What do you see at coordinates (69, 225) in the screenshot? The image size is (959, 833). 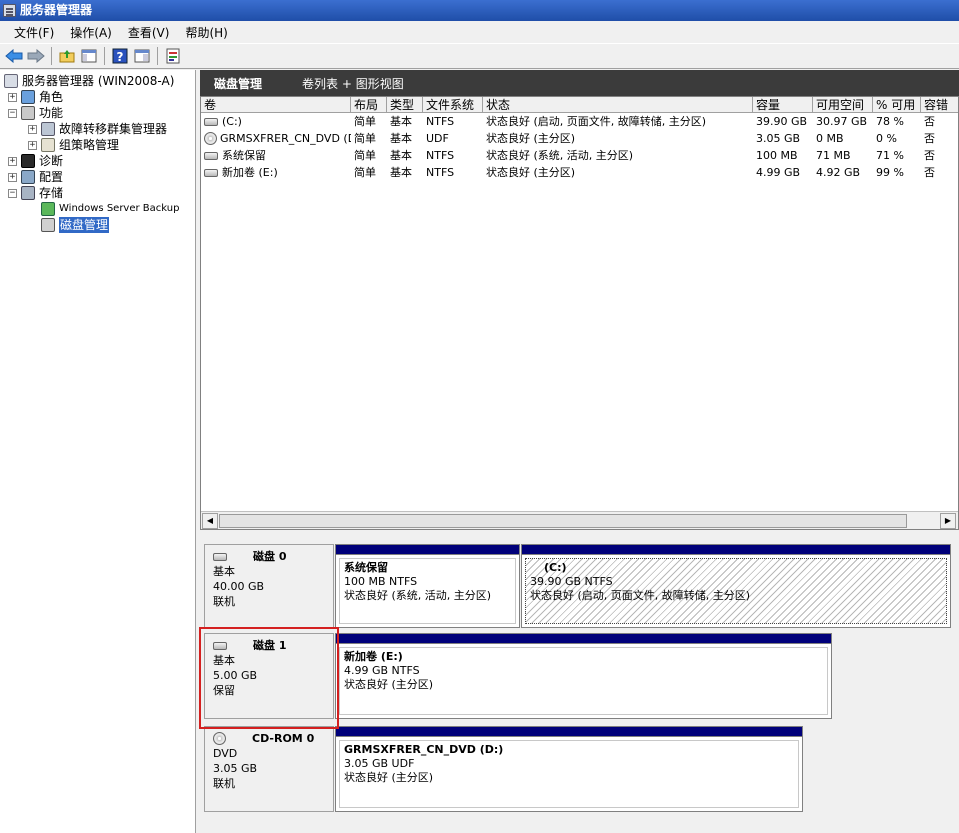 I see `tree-item-disk-management: 磁盘管理` at bounding box center [69, 225].